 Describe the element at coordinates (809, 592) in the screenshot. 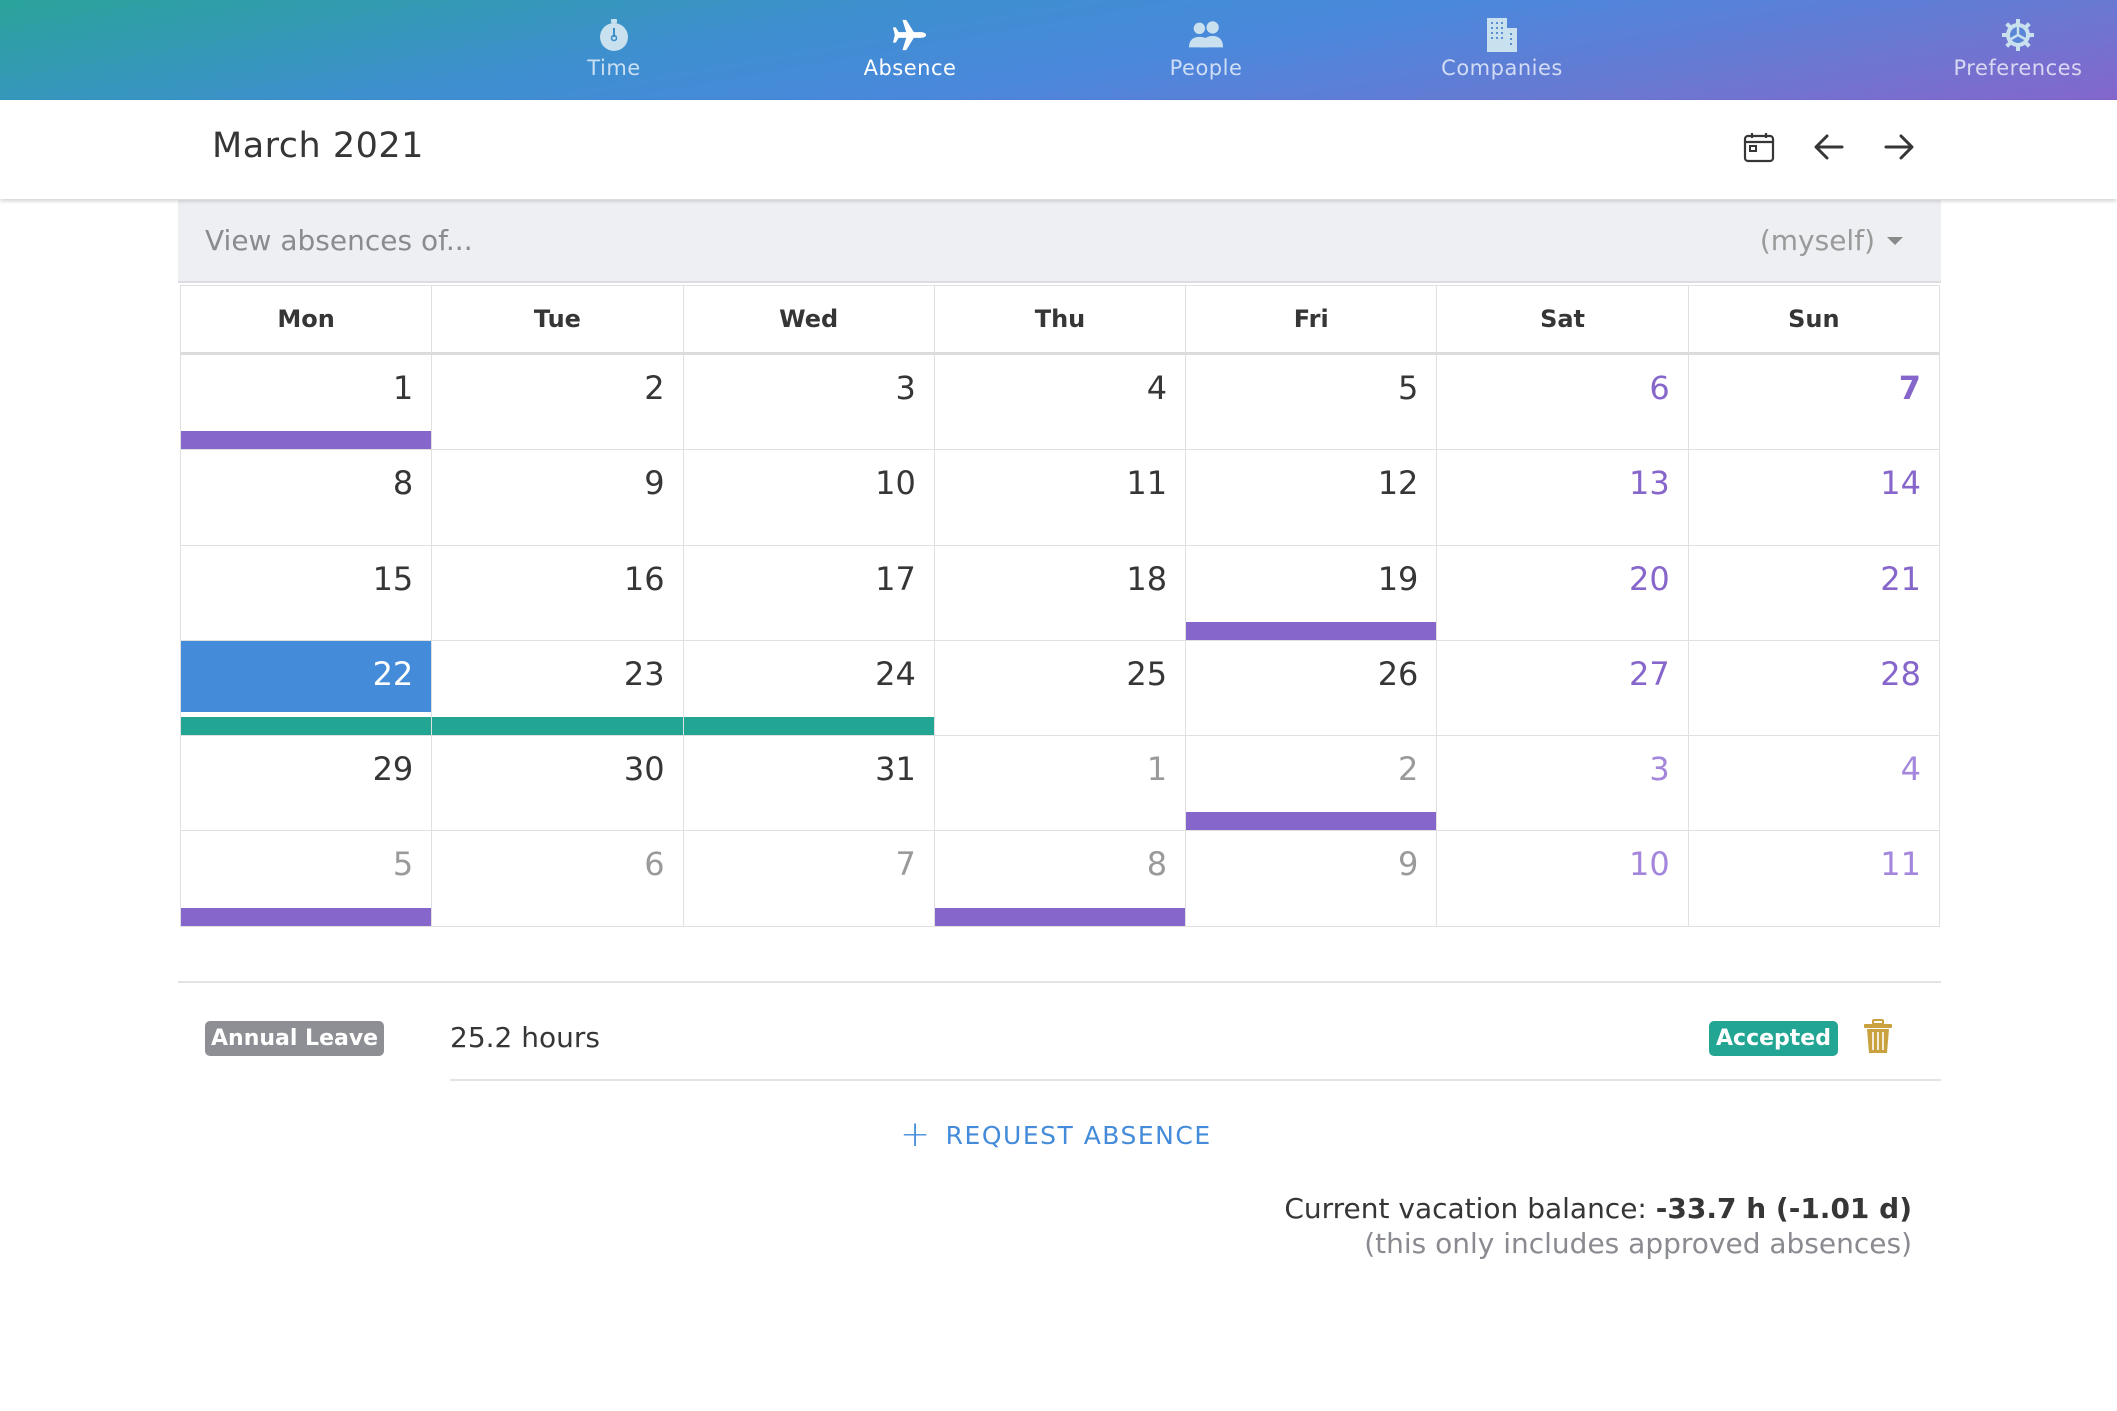

I see `calendar-day: 17` at that location.